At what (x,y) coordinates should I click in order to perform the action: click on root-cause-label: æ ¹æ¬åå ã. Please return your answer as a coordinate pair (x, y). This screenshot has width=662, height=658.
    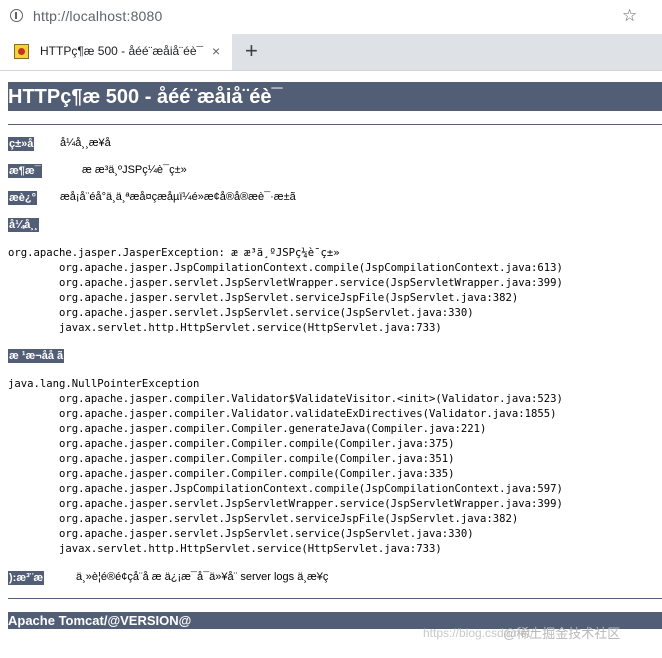
    Looking at the image, I should click on (36, 356).